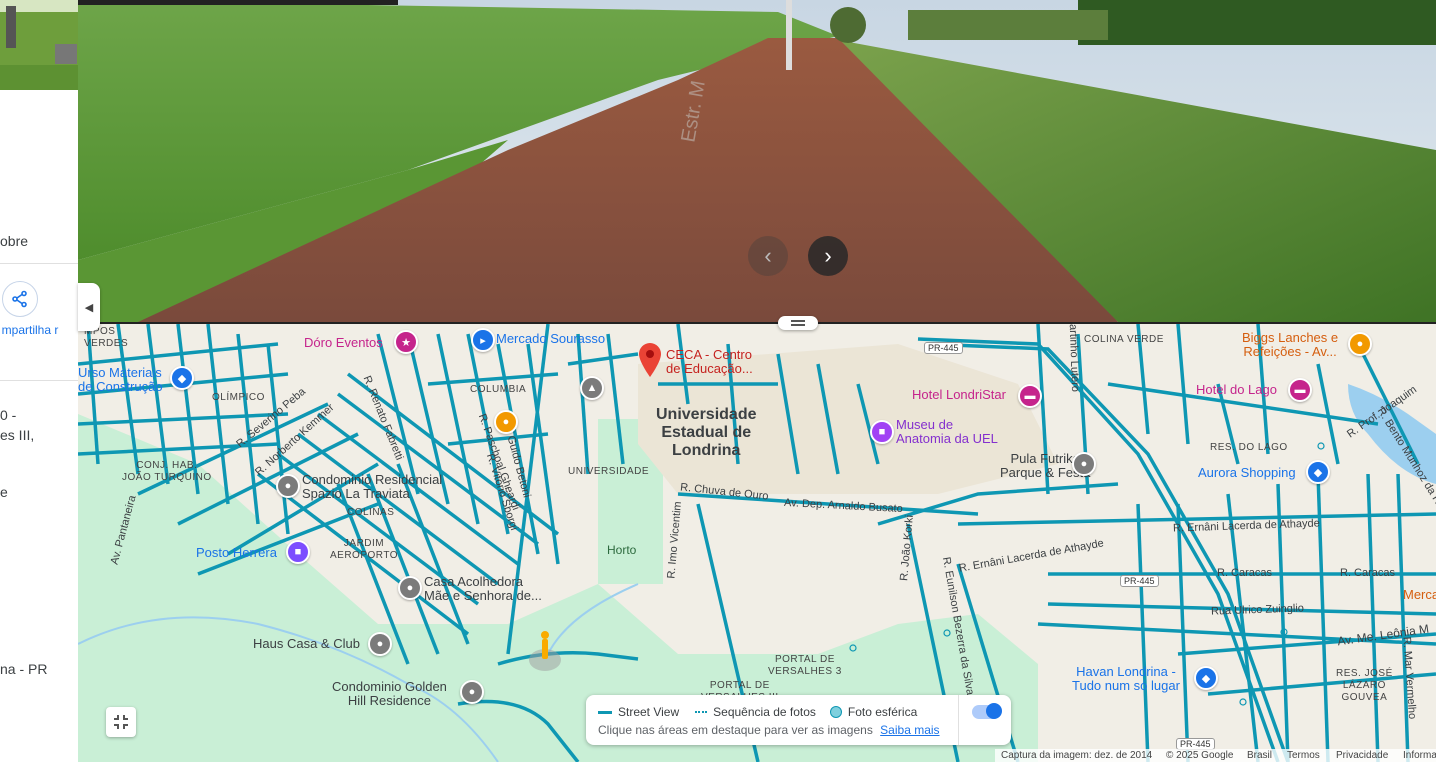  I want to click on chevron-right-icon: ›, so click(828, 255).